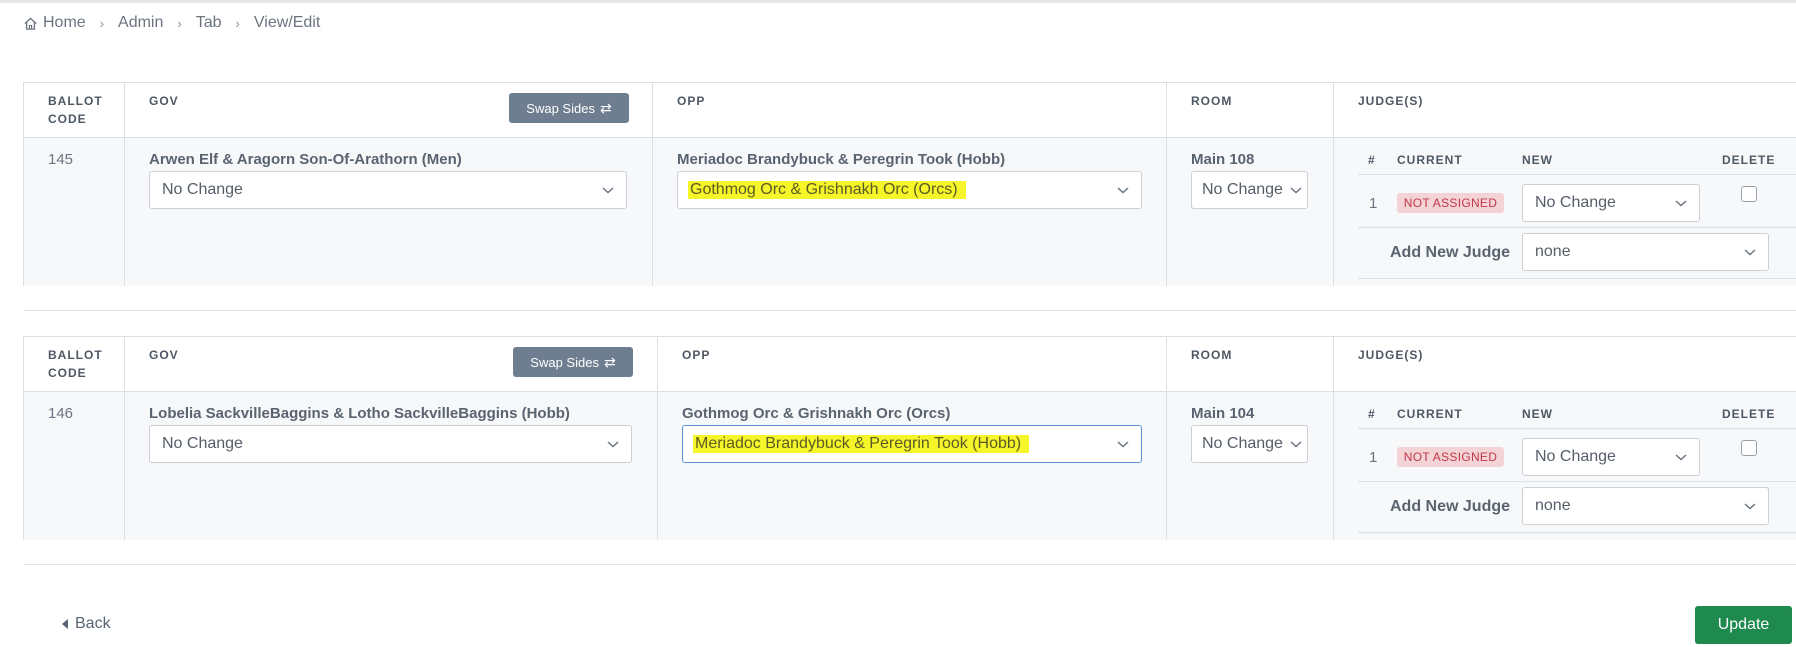  I want to click on home-icon, so click(30, 23).